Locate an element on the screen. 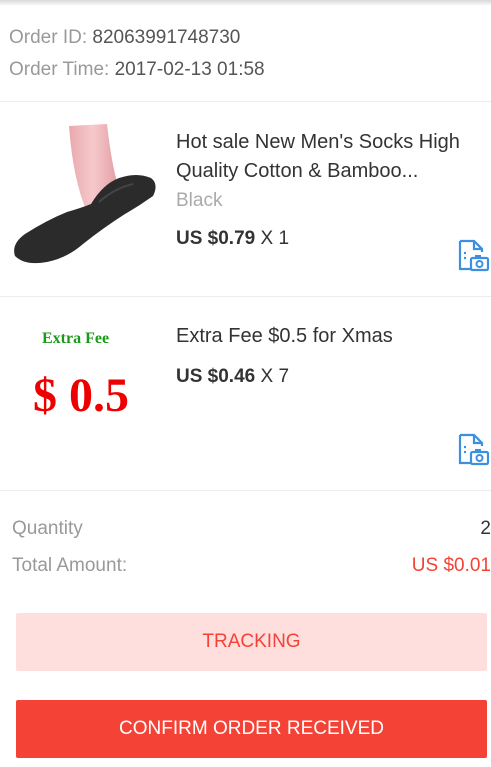 This screenshot has width=491, height=767. item-price: US $0.46 is located at coordinates (216, 376).